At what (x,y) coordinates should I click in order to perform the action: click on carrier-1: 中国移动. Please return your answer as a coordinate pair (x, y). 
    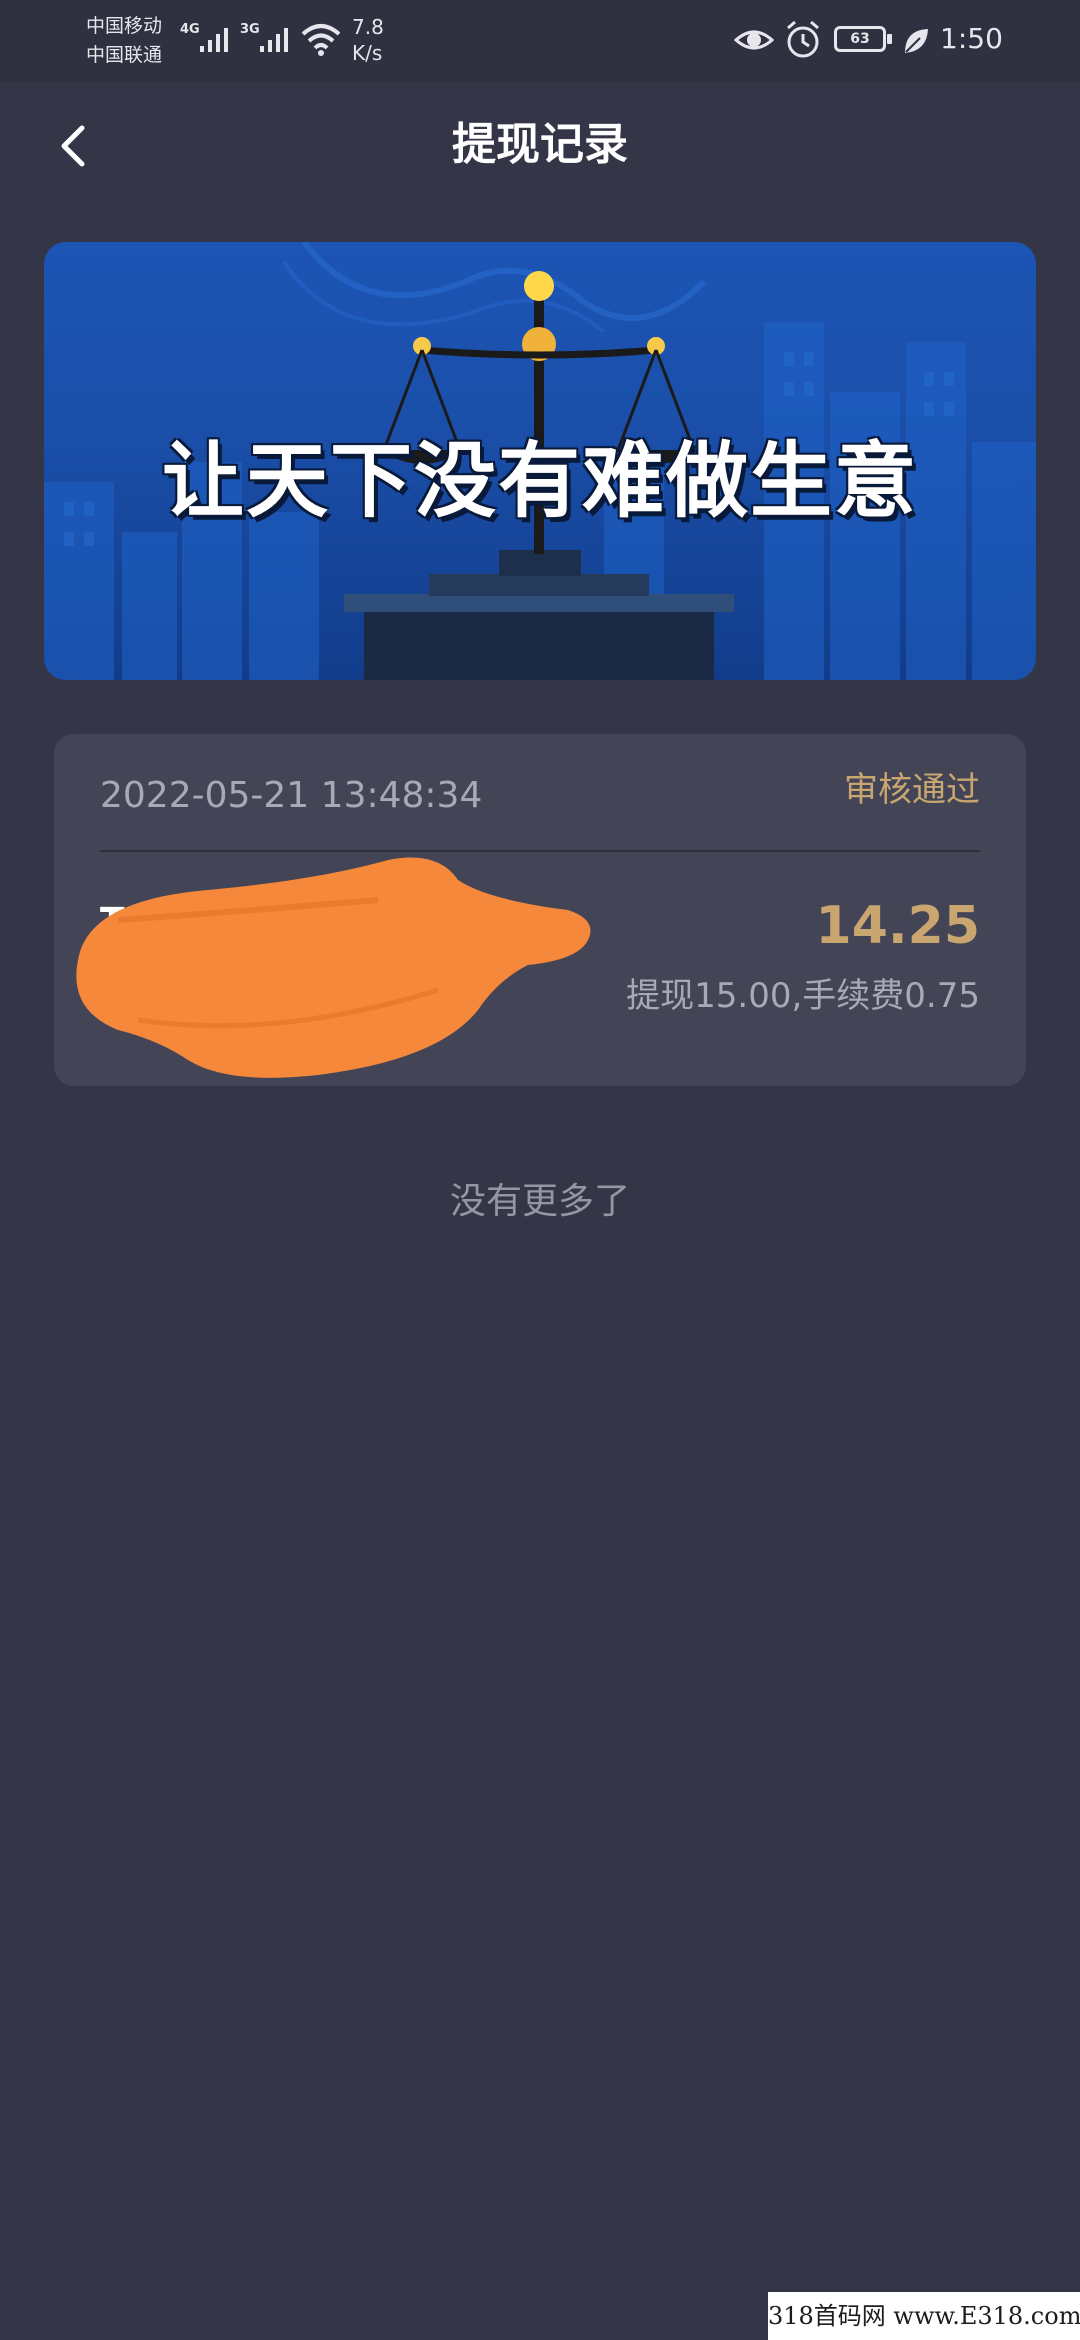
    Looking at the image, I should click on (124, 26).